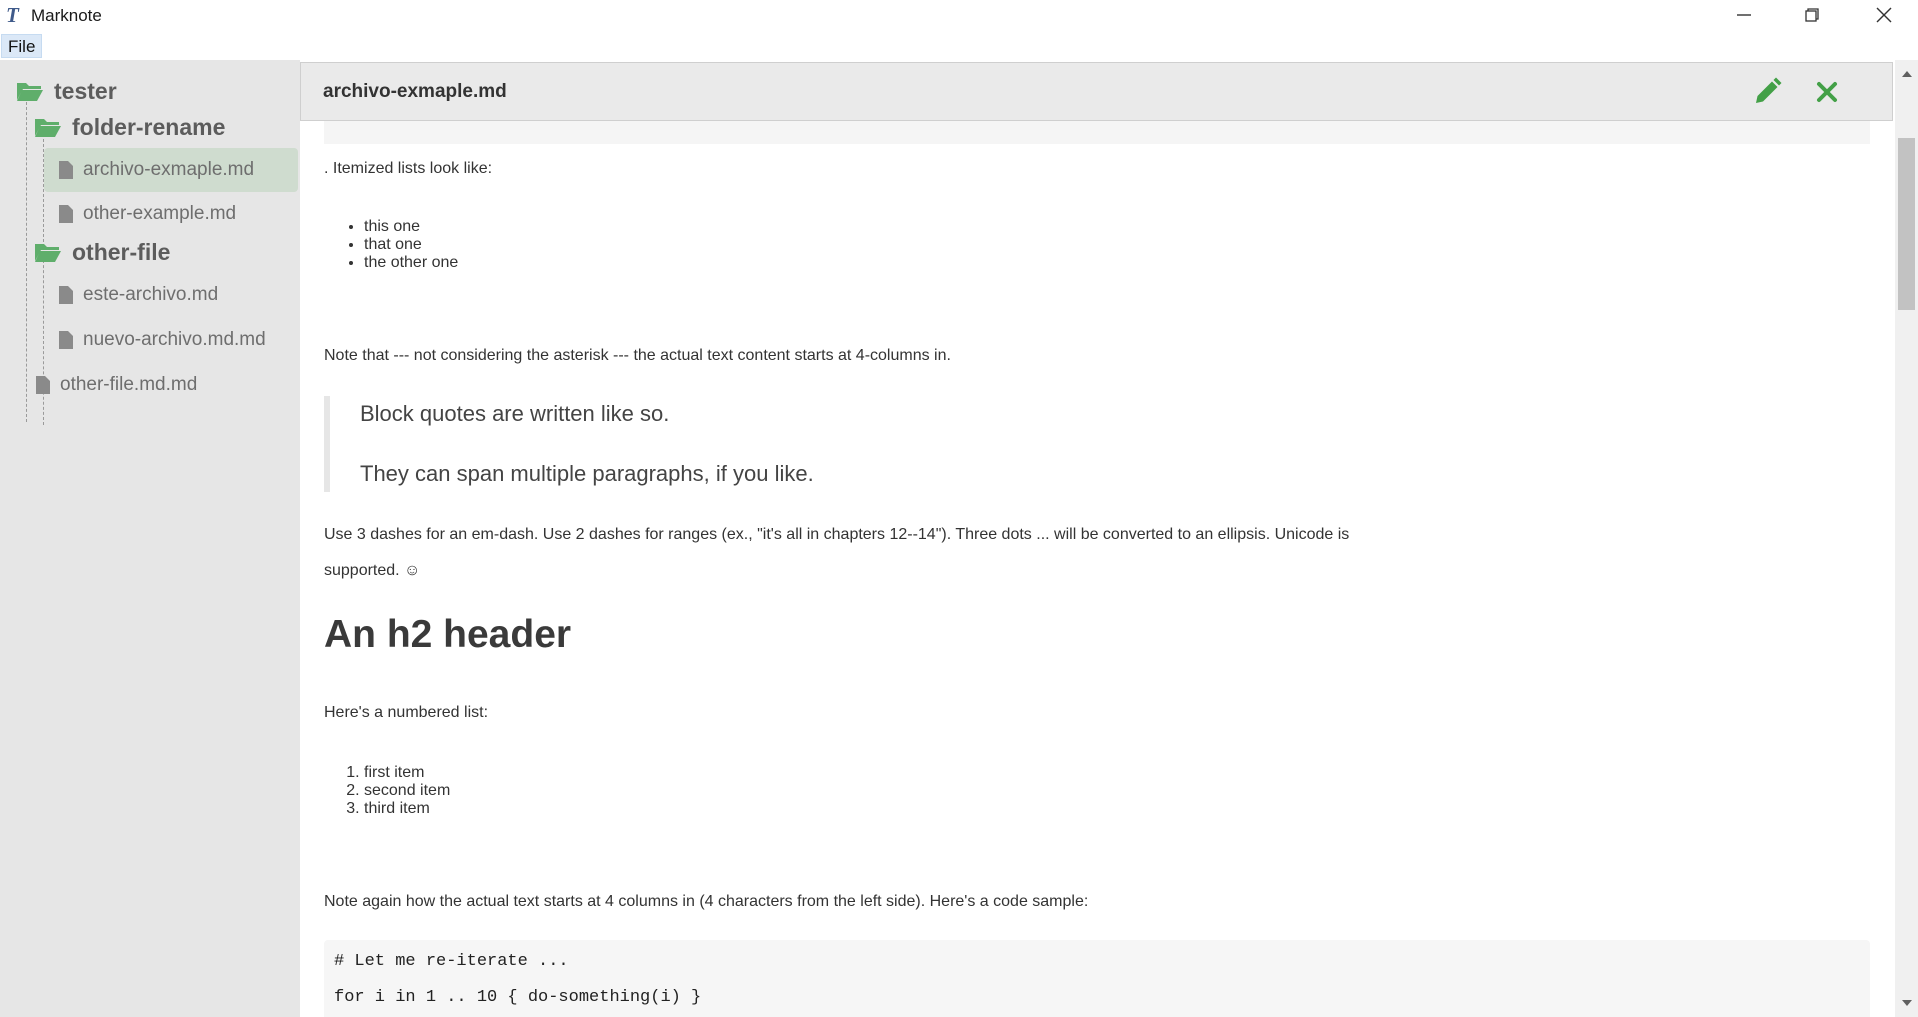 This screenshot has width=1918, height=1017. Describe the element at coordinates (407, 791) in the screenshot. I see `list-item: second item` at that location.